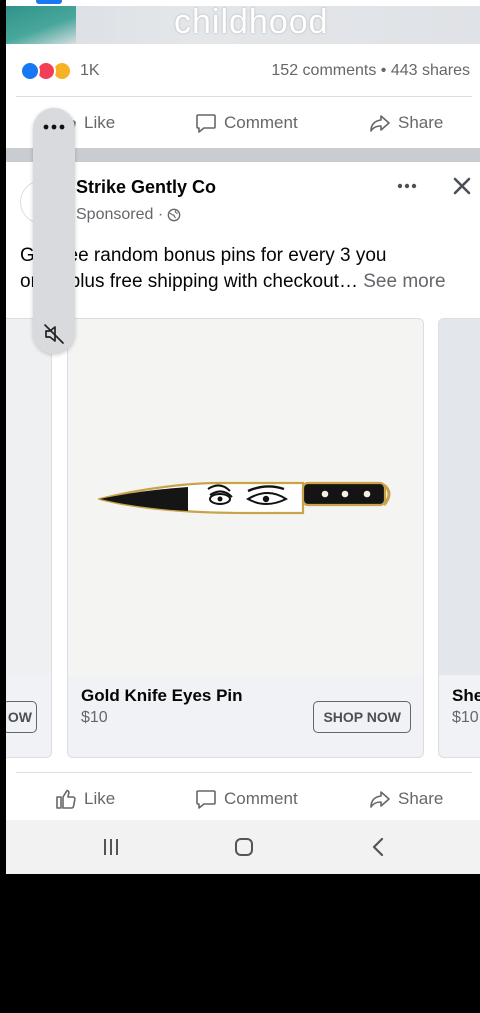  I want to click on knife-pin-image, so click(244, 498).